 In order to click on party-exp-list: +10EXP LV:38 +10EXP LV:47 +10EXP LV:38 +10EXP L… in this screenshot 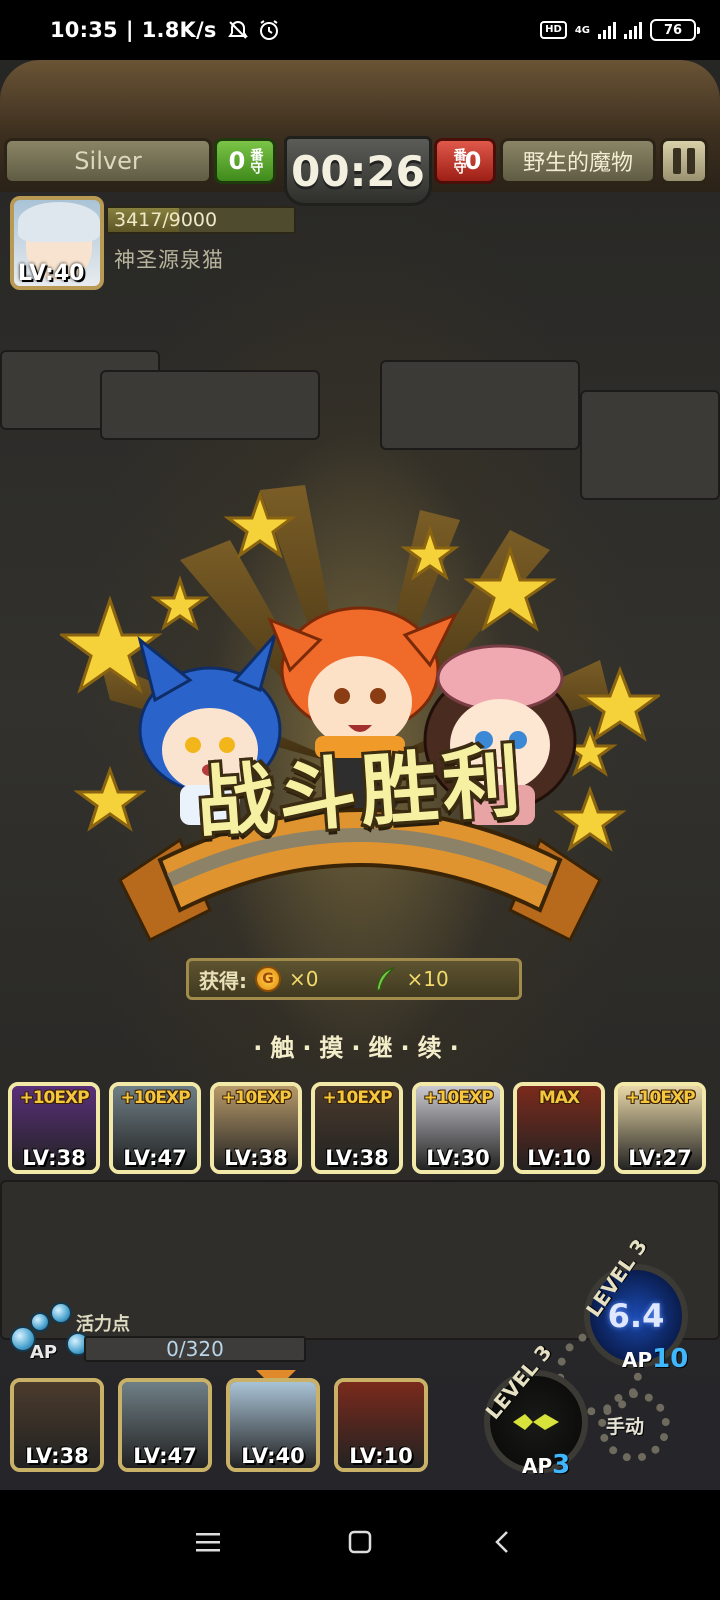, I will do `click(360, 1128)`.